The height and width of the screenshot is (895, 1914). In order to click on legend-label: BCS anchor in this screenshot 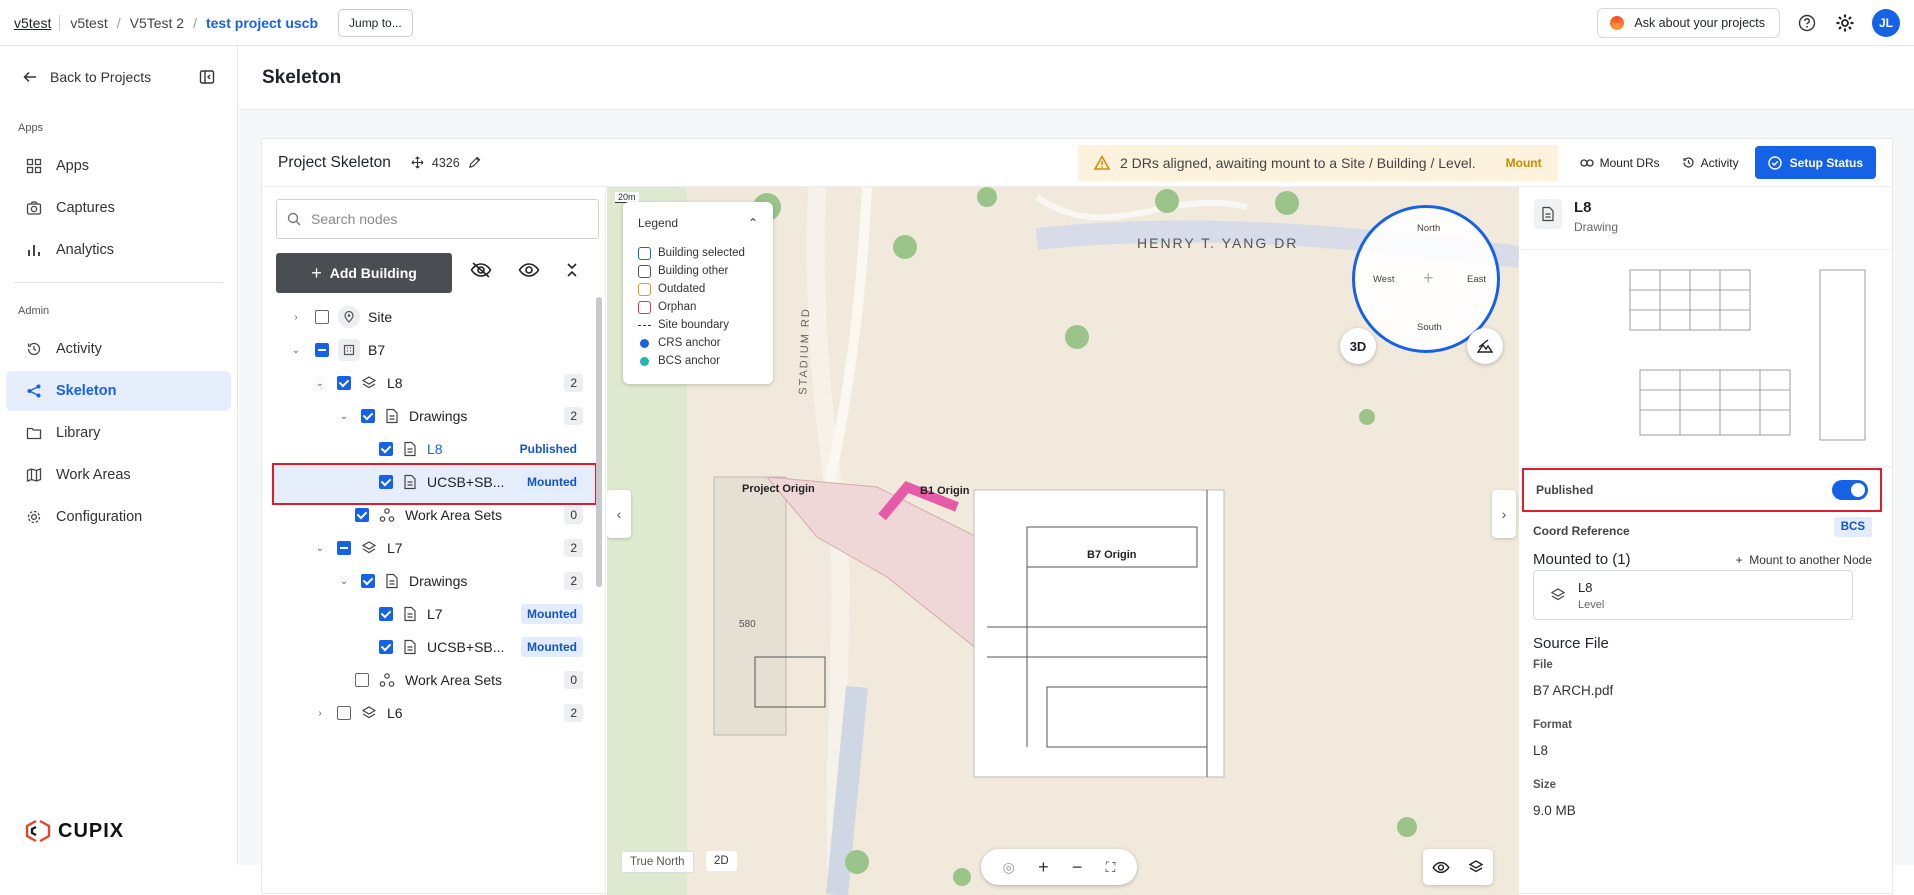, I will do `click(689, 361)`.